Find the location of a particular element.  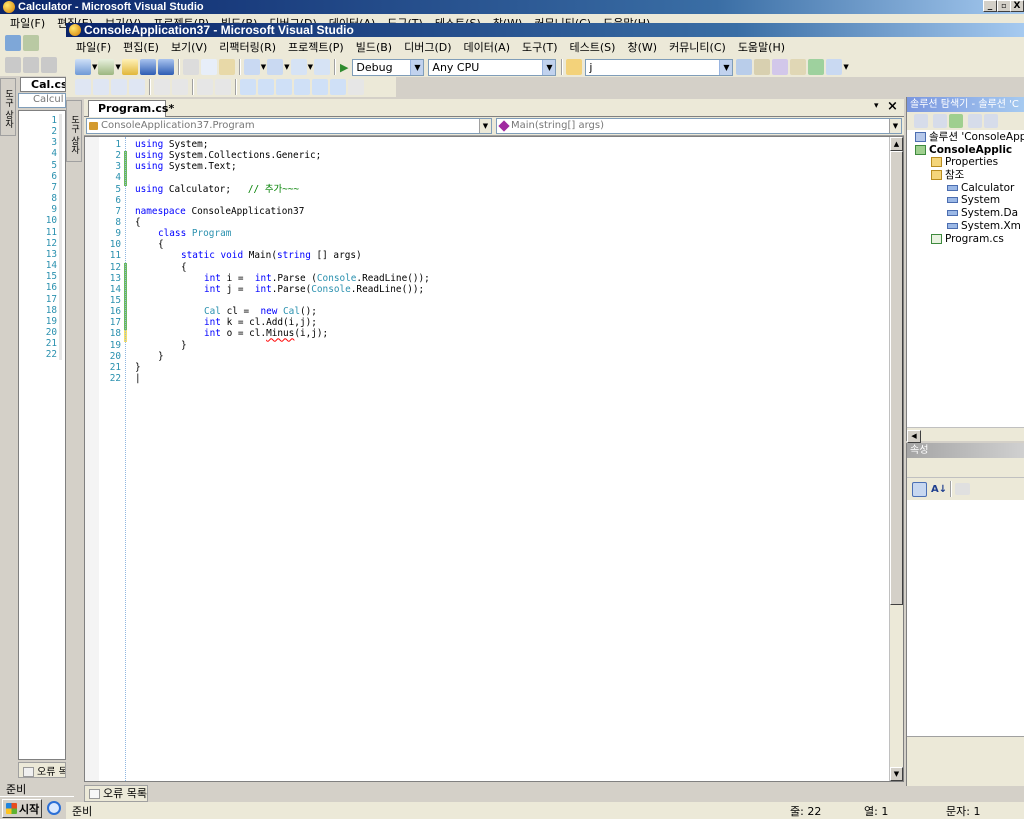

outer-nav-combo: Calcul is located at coordinates (42, 100).